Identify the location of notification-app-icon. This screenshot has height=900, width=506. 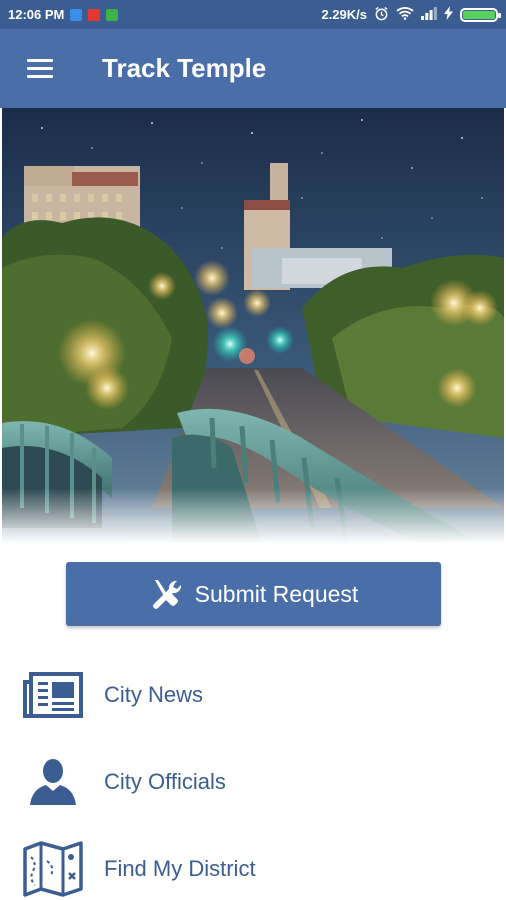
(76, 14).